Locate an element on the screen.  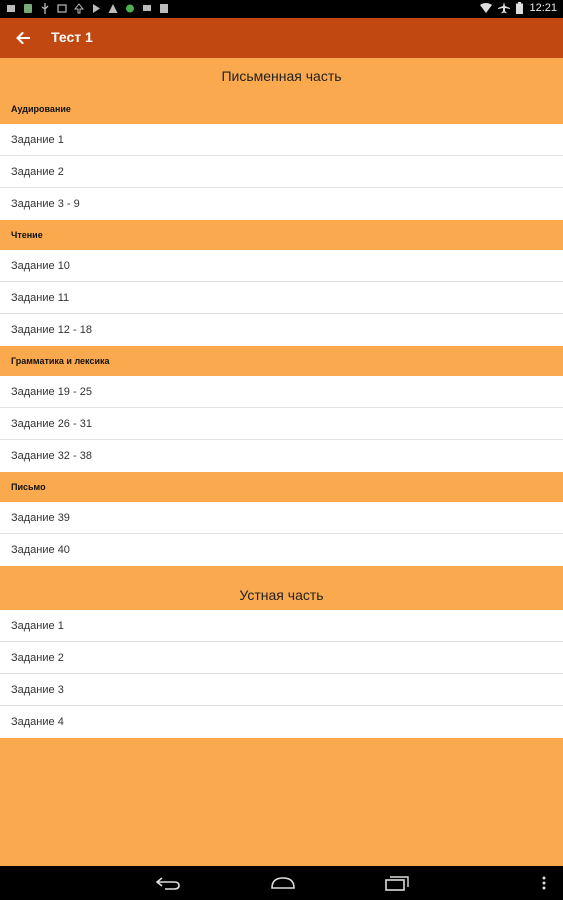
task-item: Задание 26 - 31 is located at coordinates (281, 424).